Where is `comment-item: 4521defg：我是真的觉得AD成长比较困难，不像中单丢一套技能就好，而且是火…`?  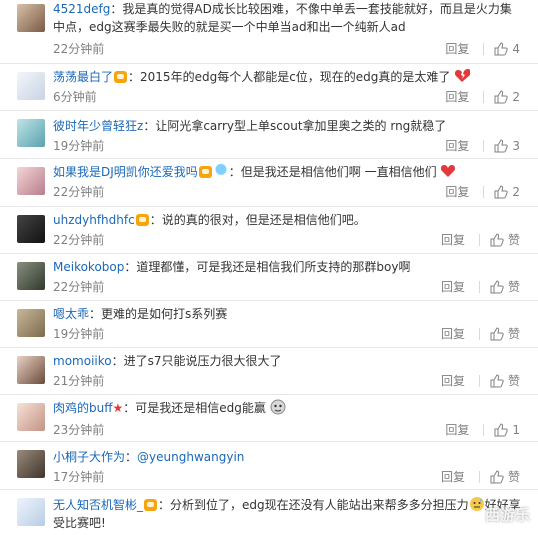
comment-item: 4521defg：我是真的觉得AD成长比较困难，不像中单丢一套技能就好，而且是火… is located at coordinates (269, 32).